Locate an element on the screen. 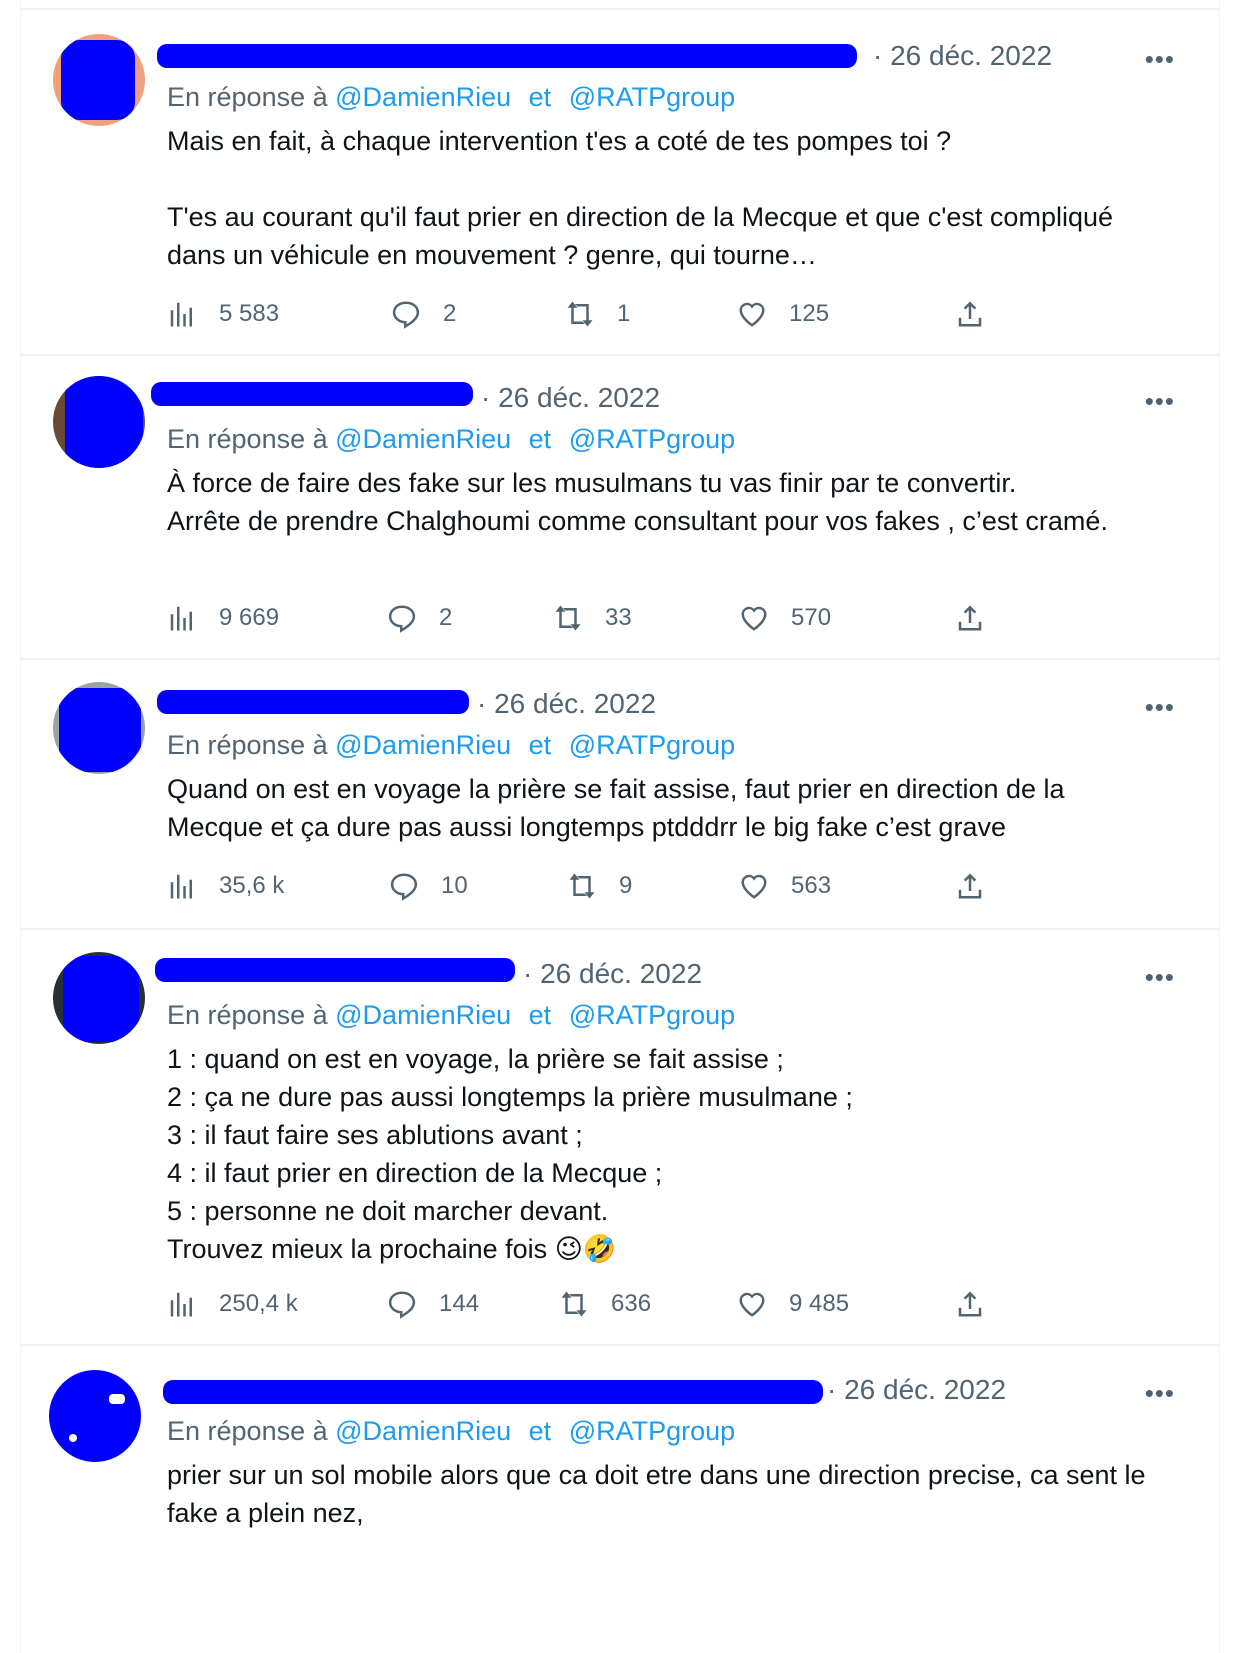 The image size is (1242, 1653). tweet-actions: 5 583 2 1 125 is located at coordinates (582, 314).